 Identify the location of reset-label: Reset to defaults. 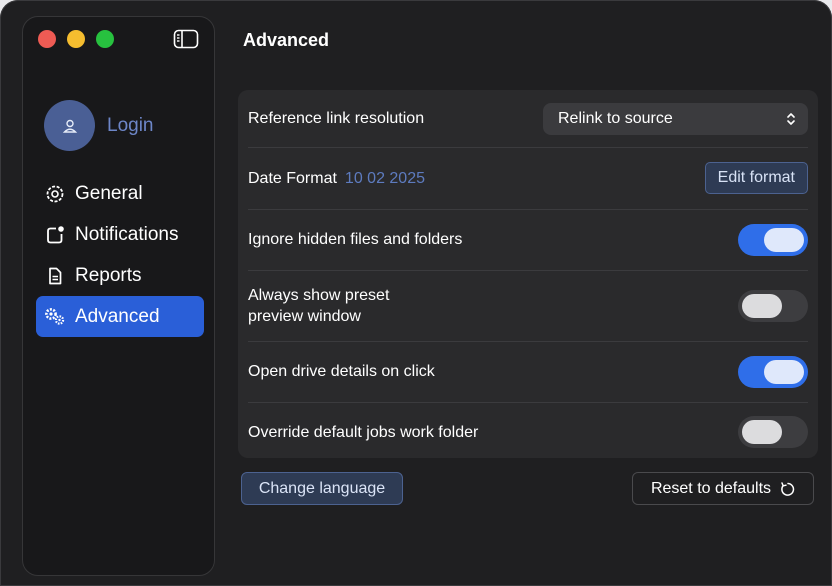
(711, 488).